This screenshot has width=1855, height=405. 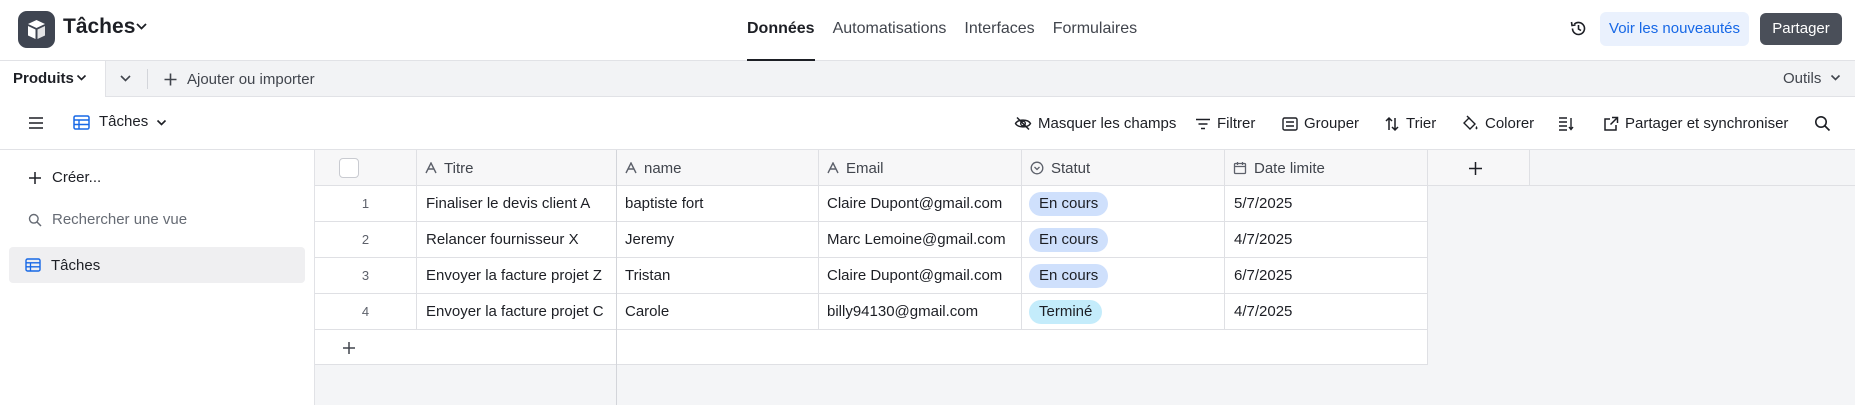 What do you see at coordinates (81, 122) in the screenshot?
I see `grid-view-icon` at bounding box center [81, 122].